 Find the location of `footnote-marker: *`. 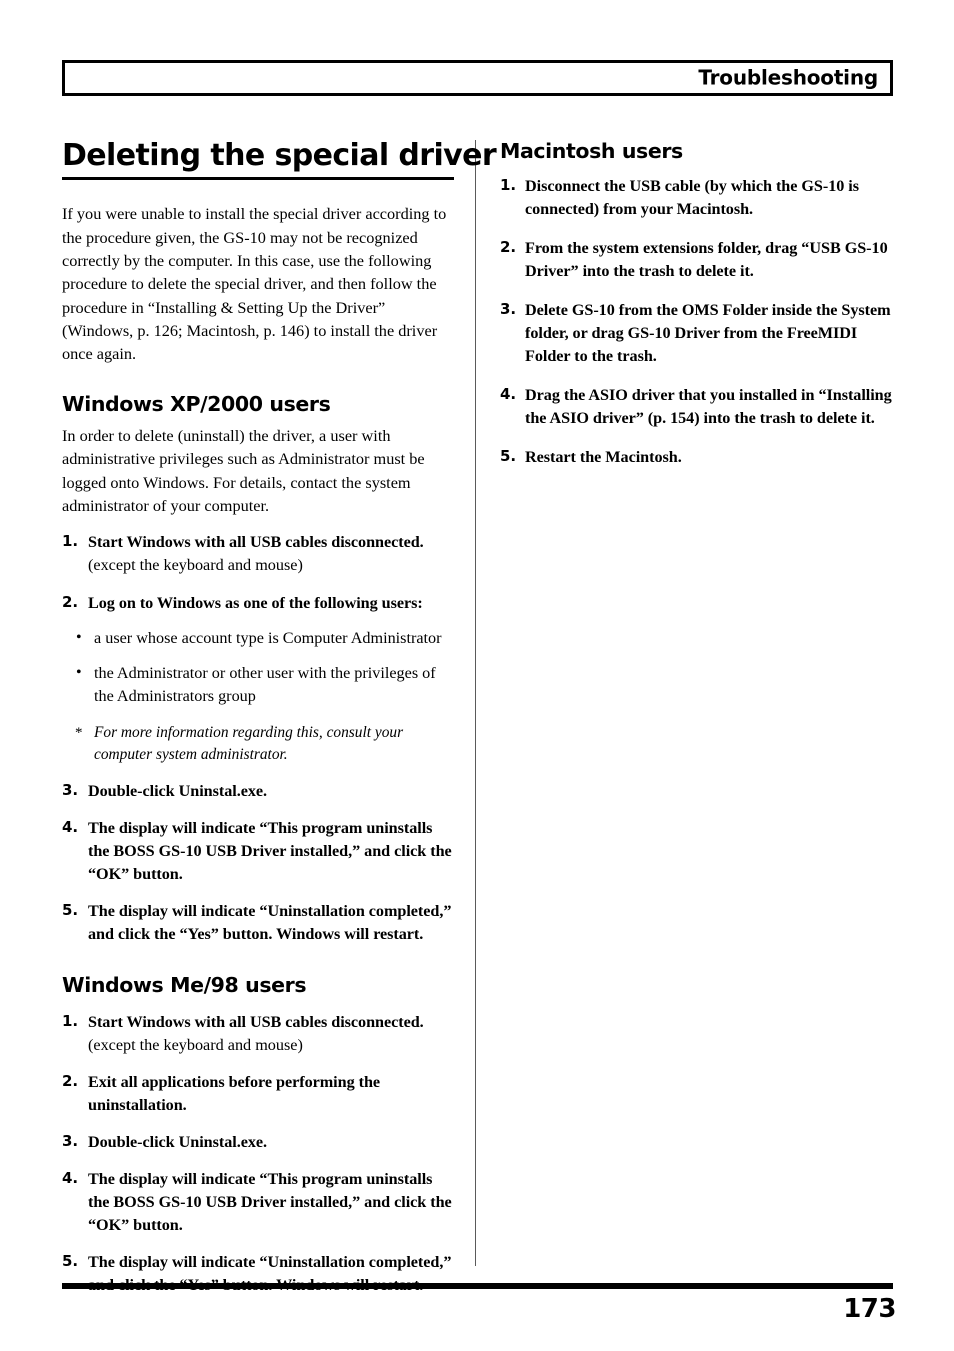

footnote-marker: * is located at coordinates (79, 733).